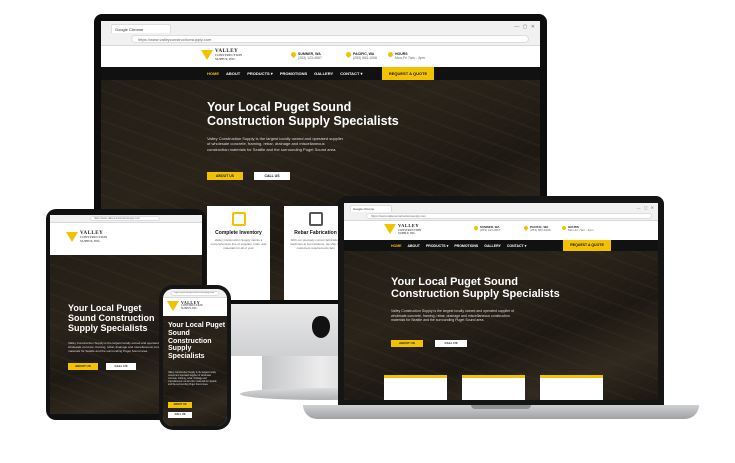 The height and width of the screenshot is (463, 735). I want to click on apple-logo-icon, so click(321, 327).